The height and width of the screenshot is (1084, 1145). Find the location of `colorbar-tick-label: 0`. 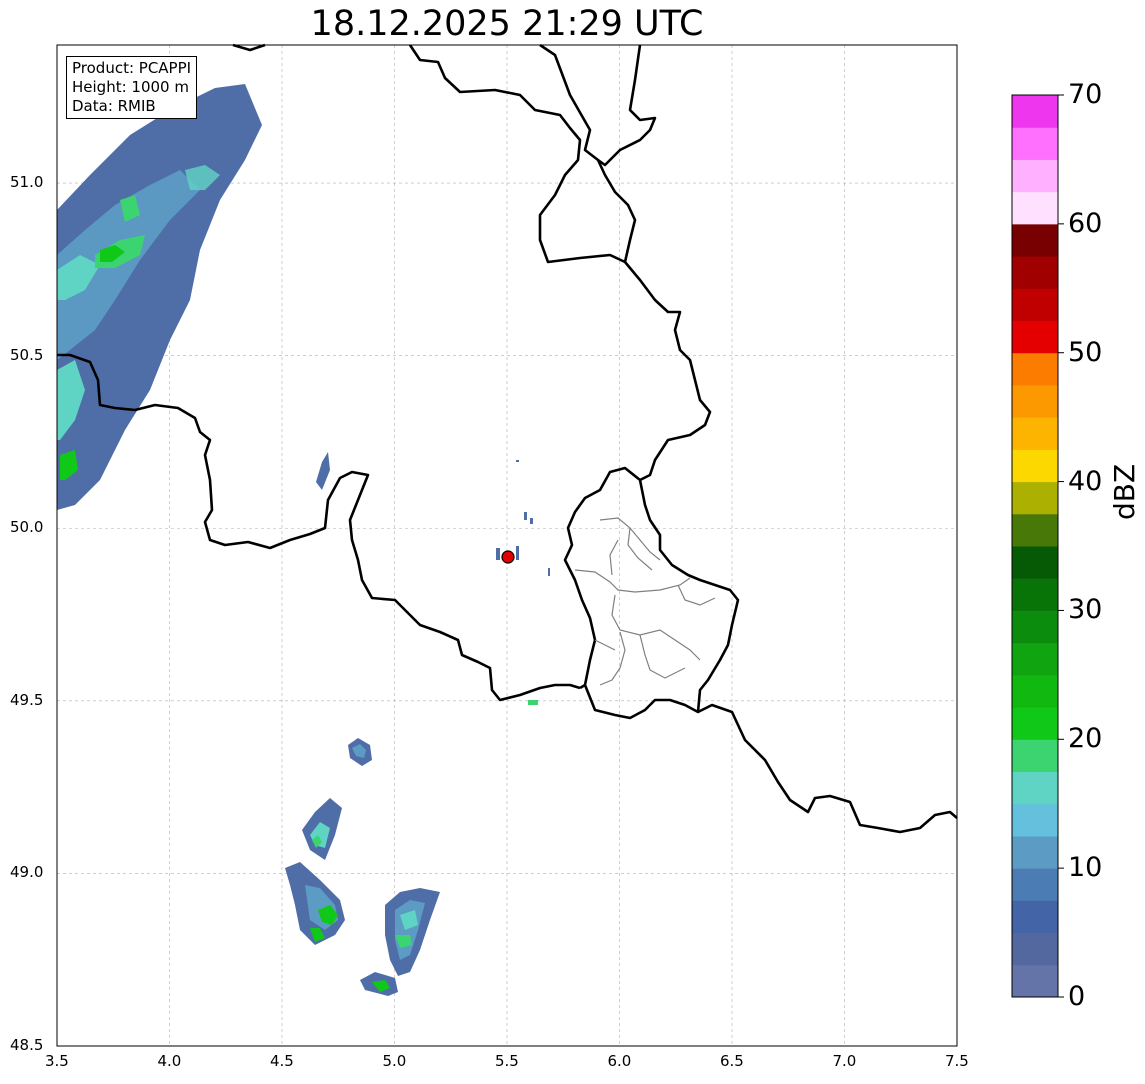

colorbar-tick-label: 0 is located at coordinates (1077, 996).